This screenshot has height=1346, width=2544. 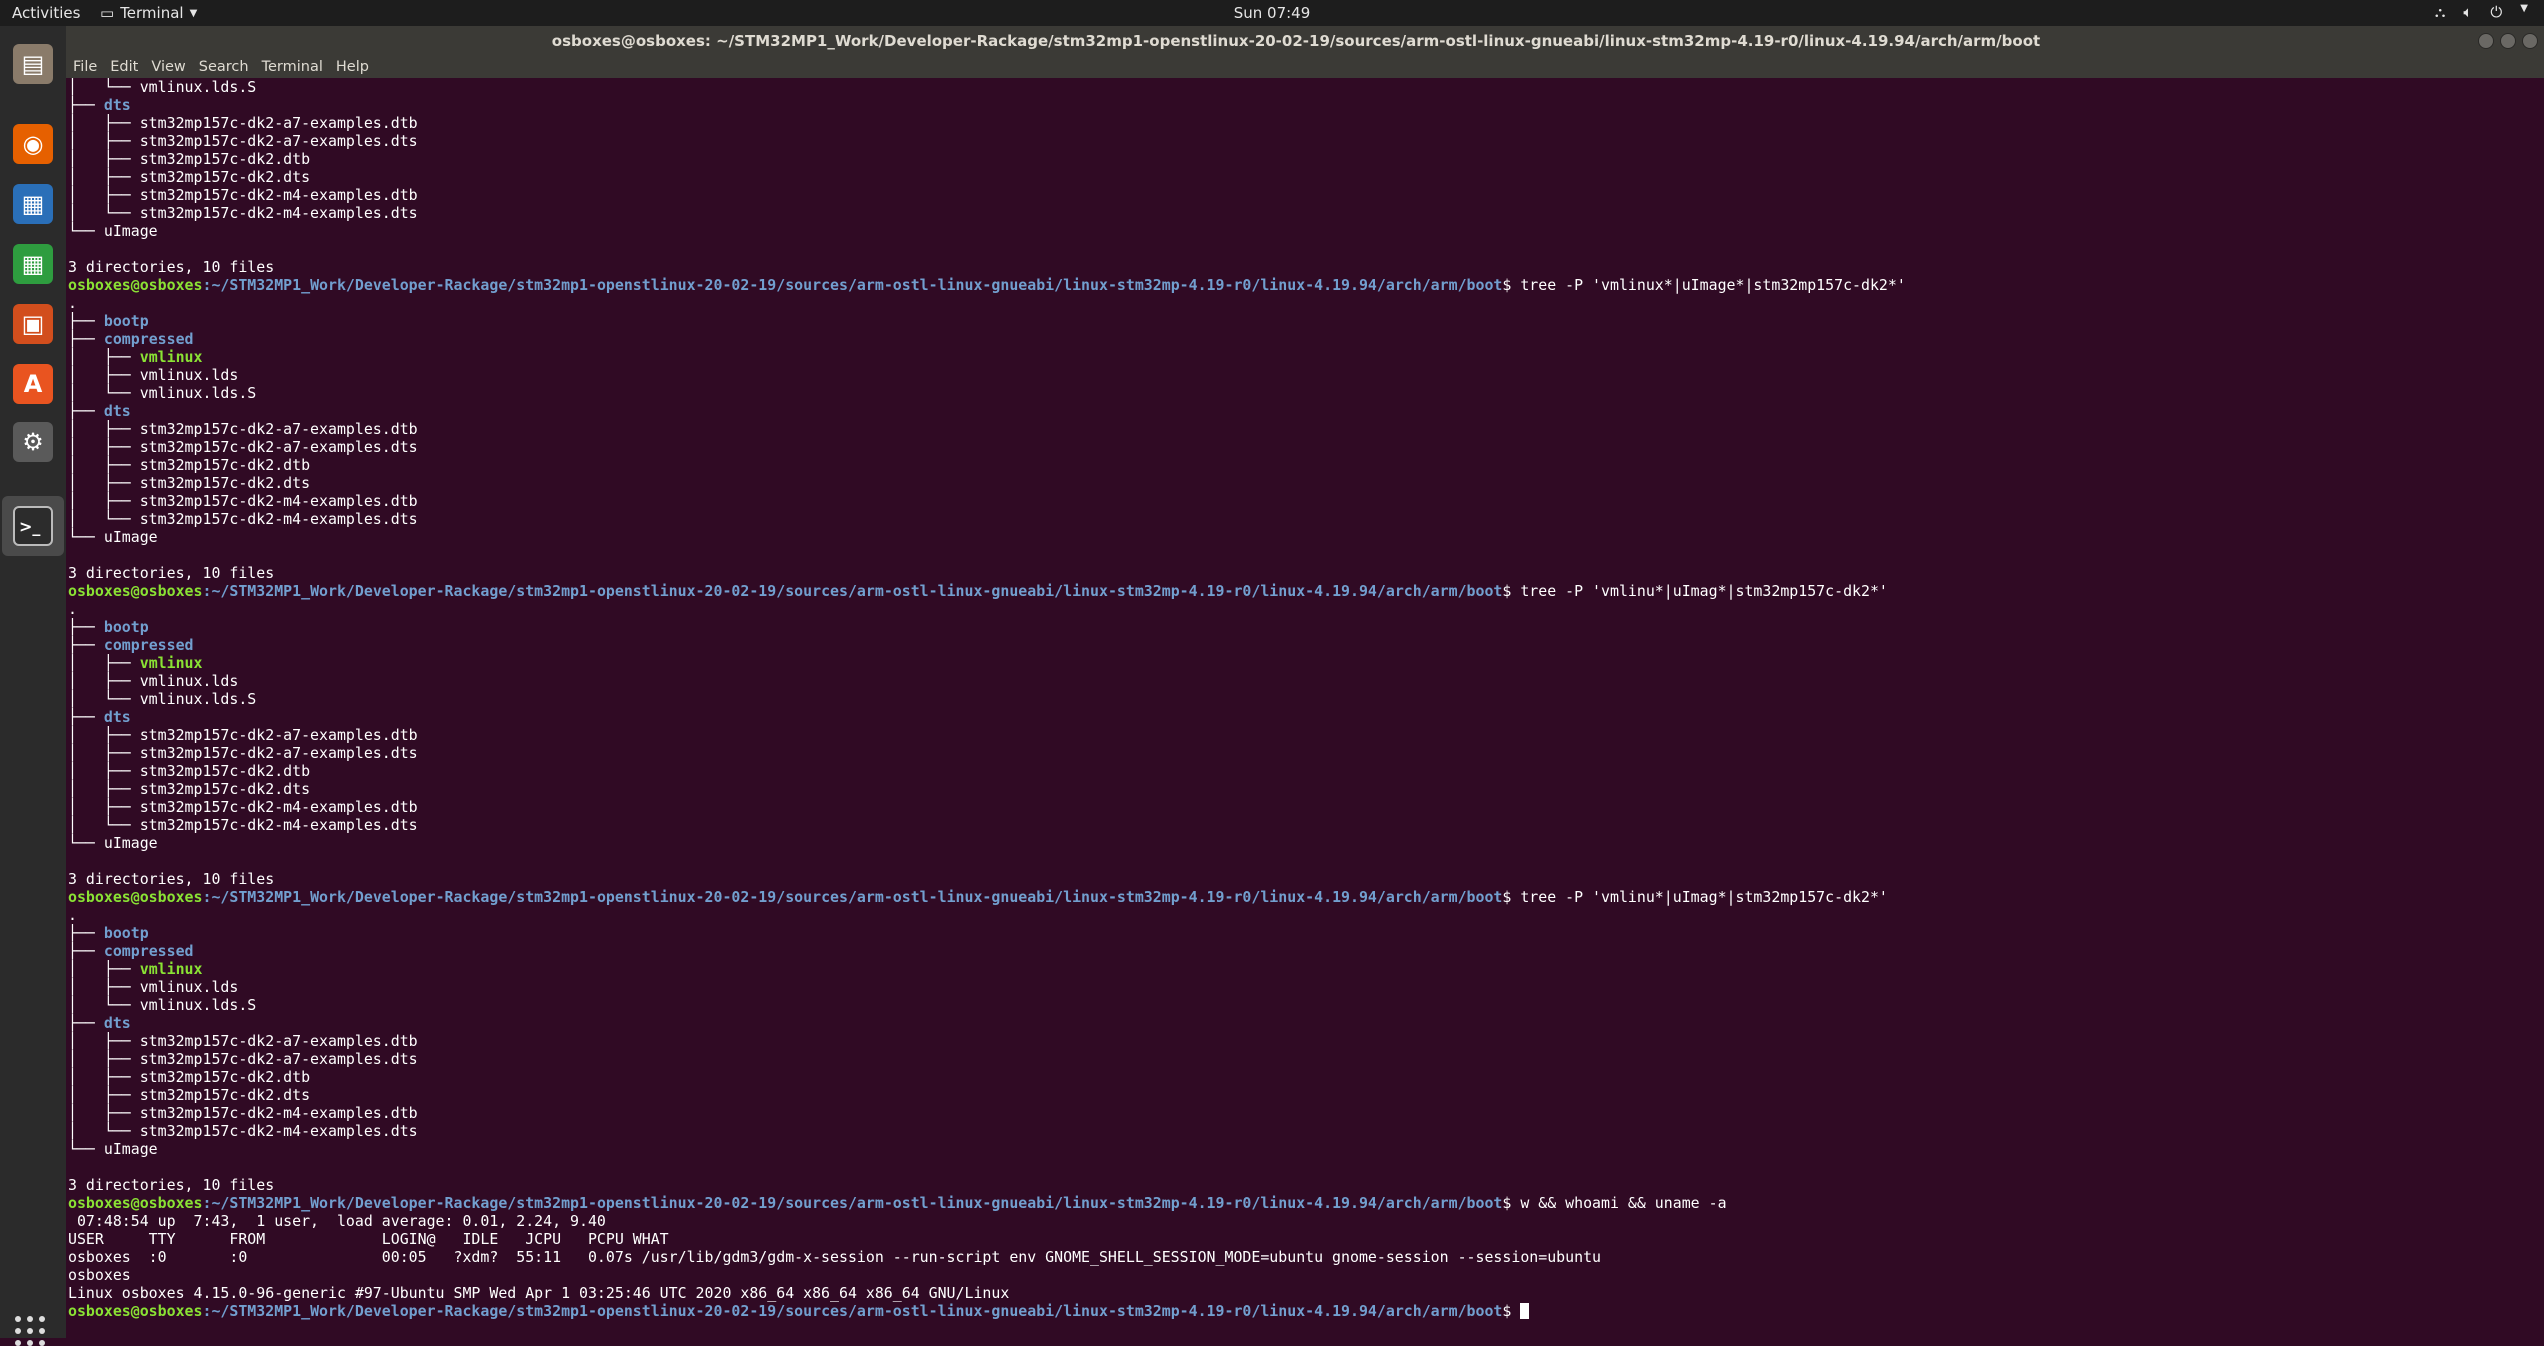 I want to click on minimize-button, so click(x=2486, y=41).